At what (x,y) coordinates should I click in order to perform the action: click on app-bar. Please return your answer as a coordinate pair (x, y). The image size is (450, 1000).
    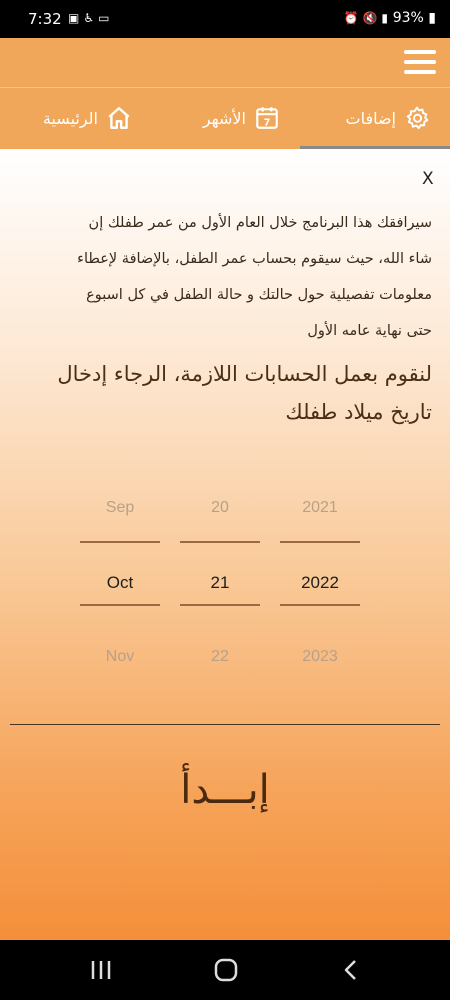
    Looking at the image, I should click on (225, 63).